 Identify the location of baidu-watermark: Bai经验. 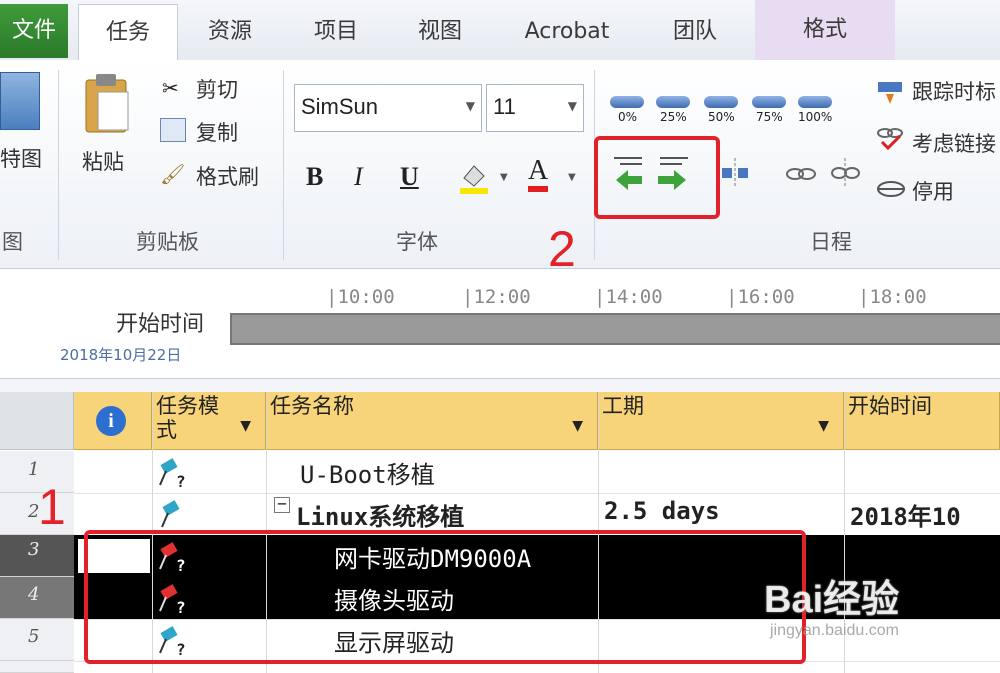
(832, 600).